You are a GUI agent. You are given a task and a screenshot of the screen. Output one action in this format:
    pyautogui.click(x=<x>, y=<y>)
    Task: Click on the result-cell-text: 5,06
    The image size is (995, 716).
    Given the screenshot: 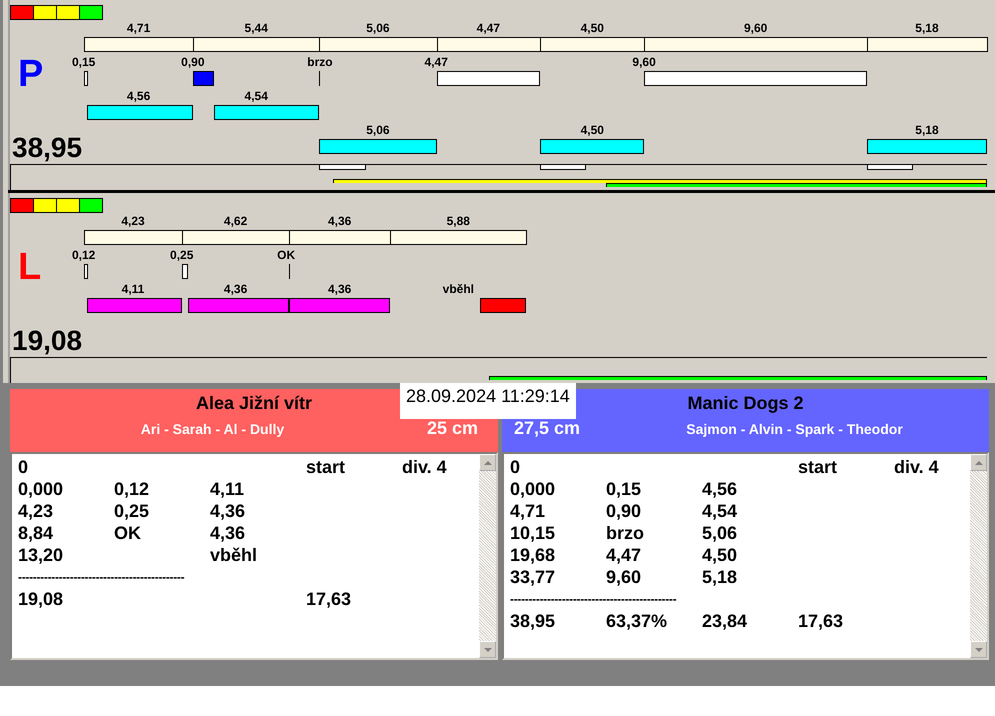 What is the action you would take?
    pyautogui.click(x=720, y=533)
    